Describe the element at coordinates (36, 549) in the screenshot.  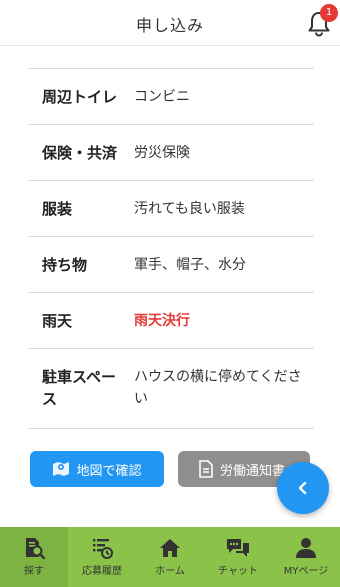
I see `search-document-icon` at that location.